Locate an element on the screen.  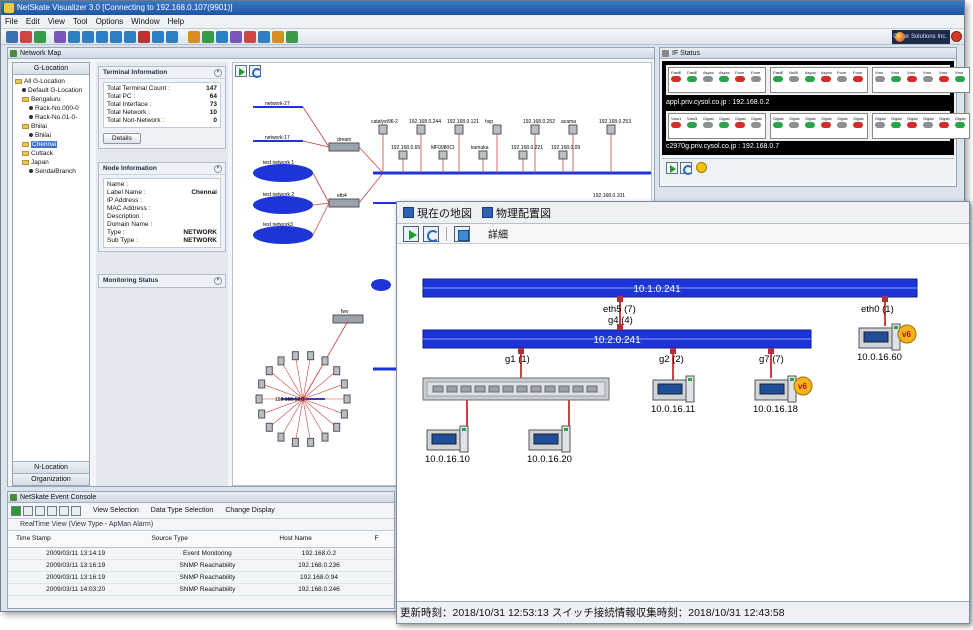
tree-item: Chennai is located at coordinates (52, 144).